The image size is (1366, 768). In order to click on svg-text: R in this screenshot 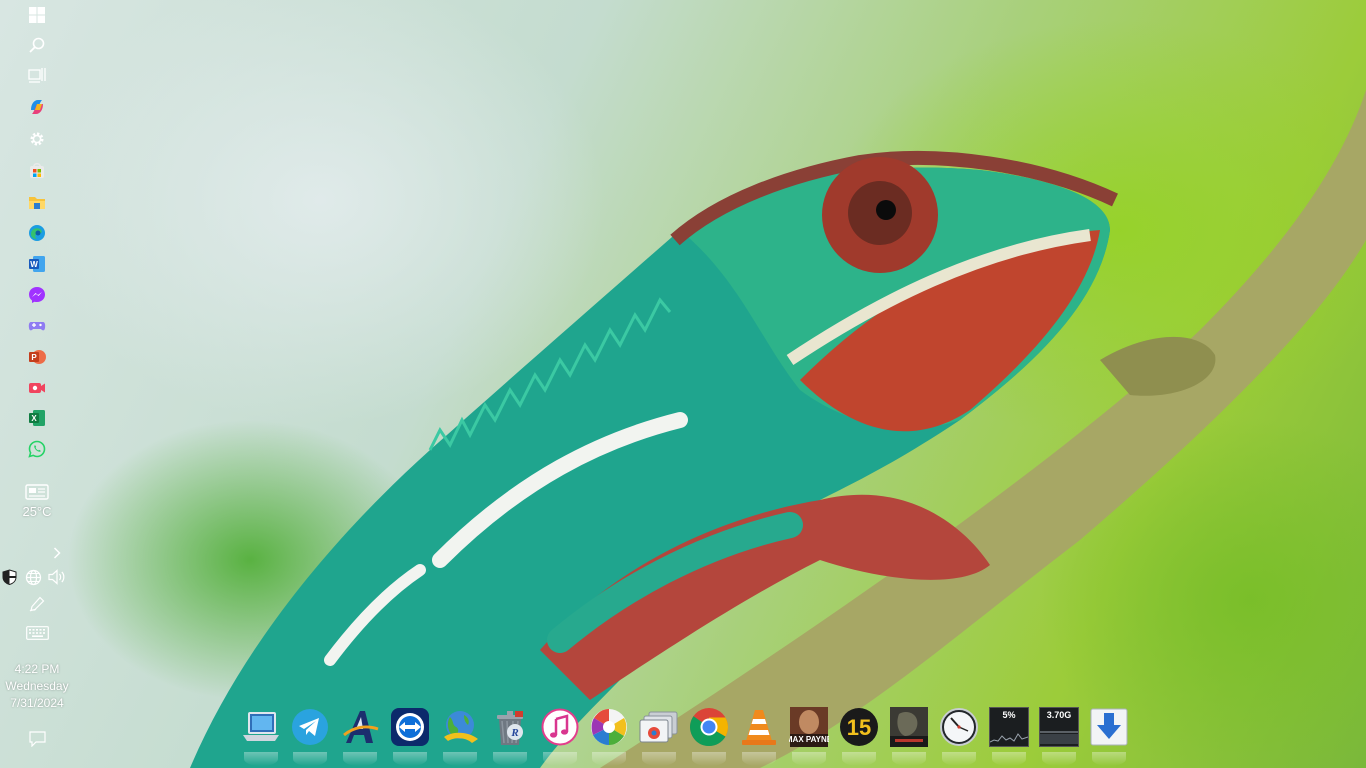, I will do `click(514, 733)`.